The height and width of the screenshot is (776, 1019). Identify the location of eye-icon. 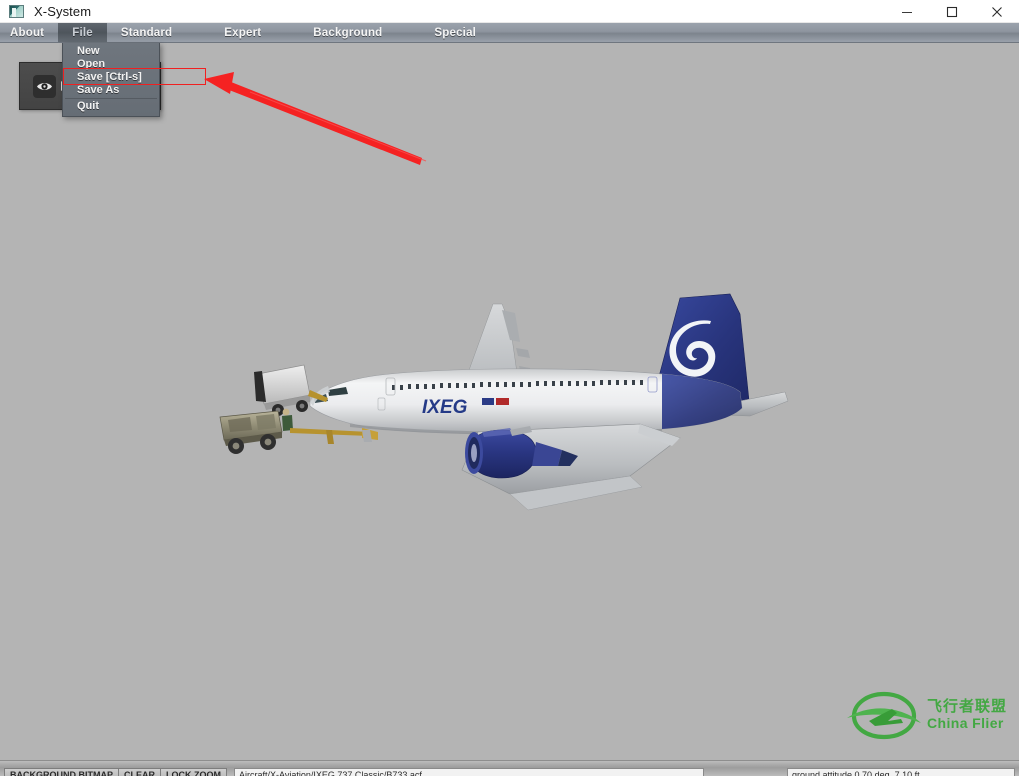
(44, 86).